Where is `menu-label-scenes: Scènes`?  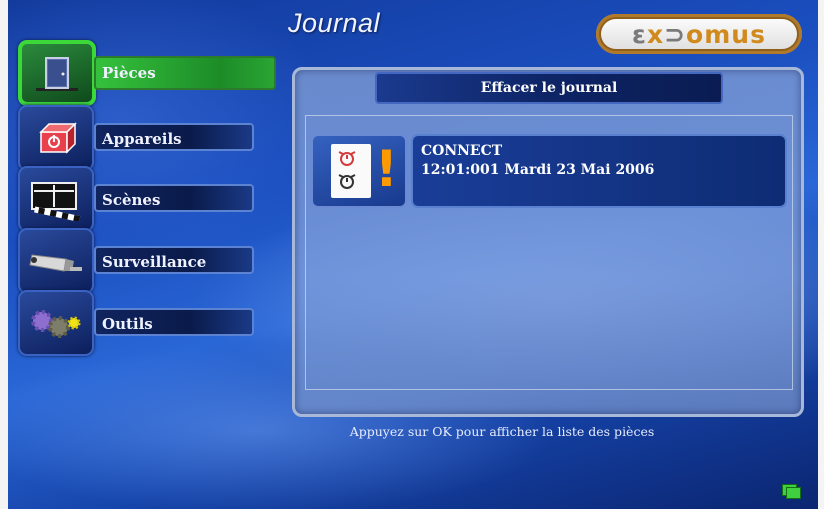 menu-label-scenes: Scènes is located at coordinates (174, 198).